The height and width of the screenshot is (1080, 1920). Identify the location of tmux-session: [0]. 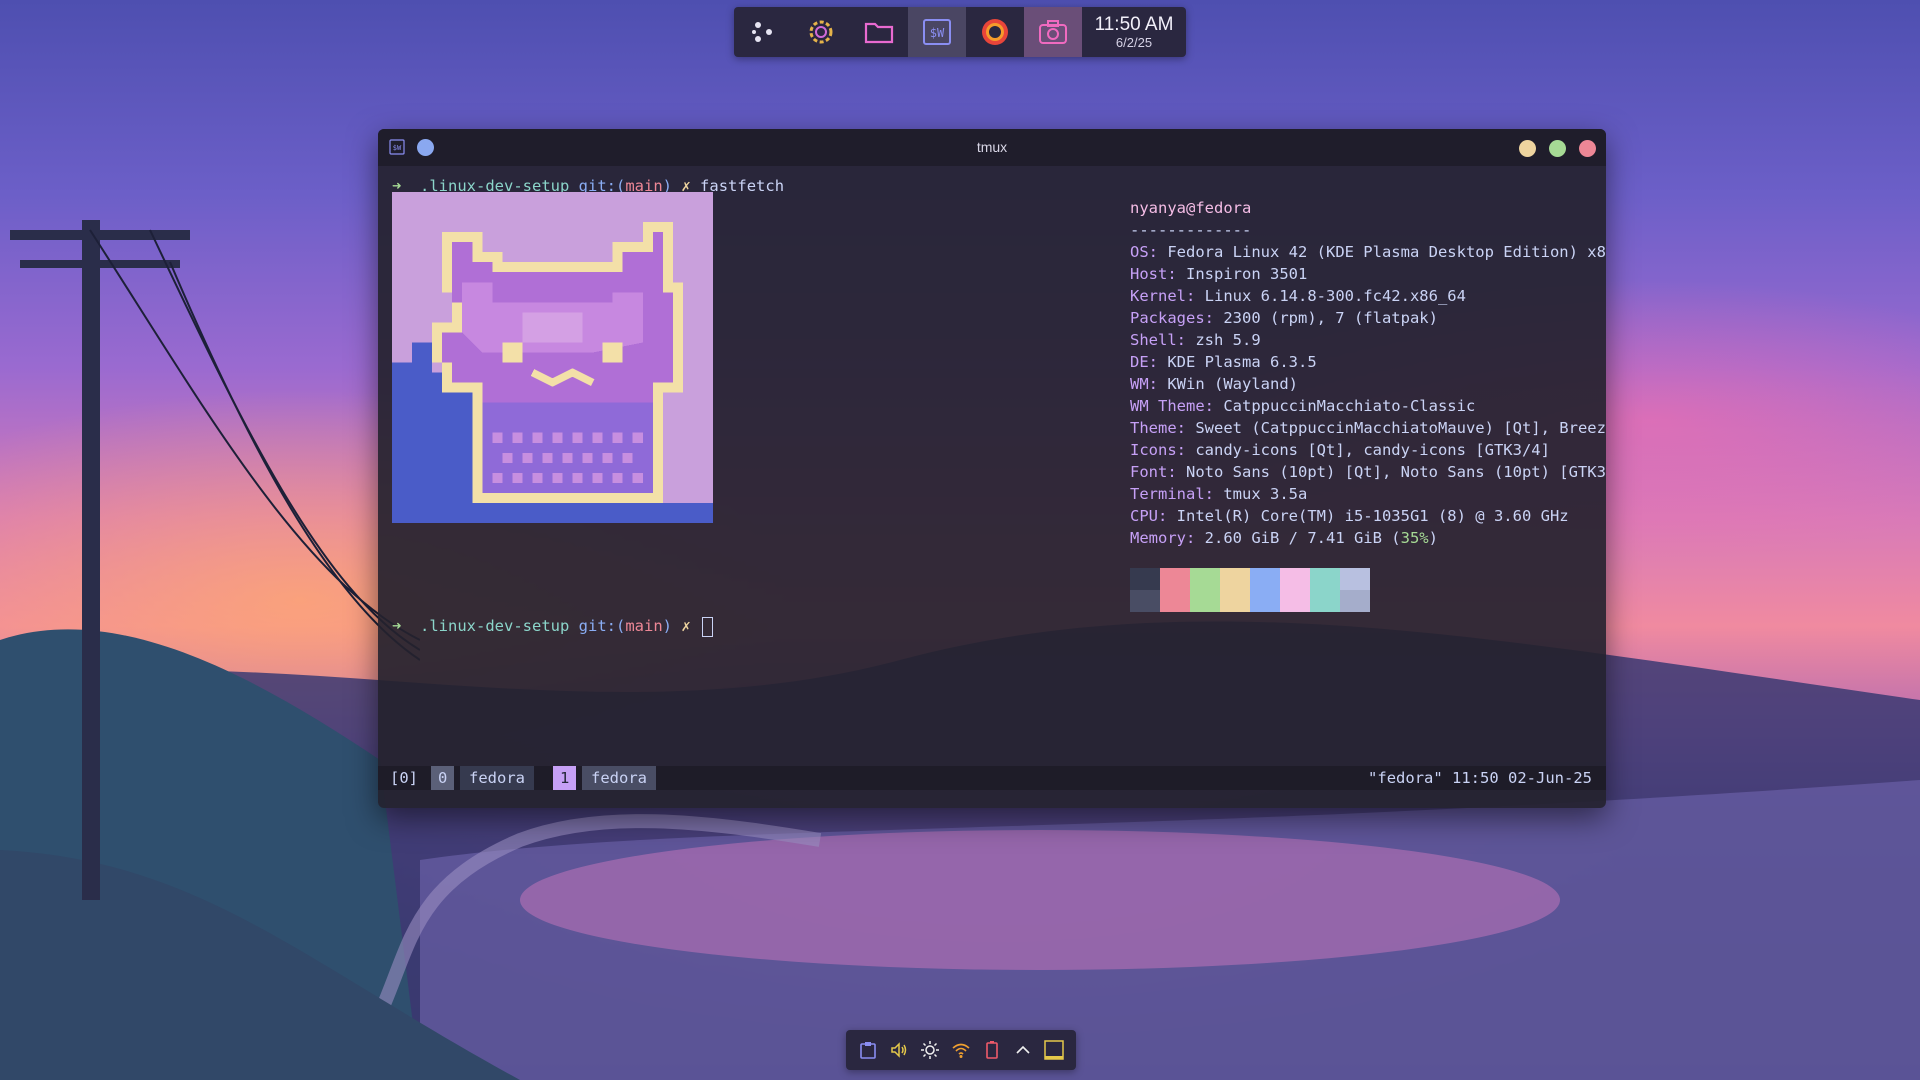
(404, 778).